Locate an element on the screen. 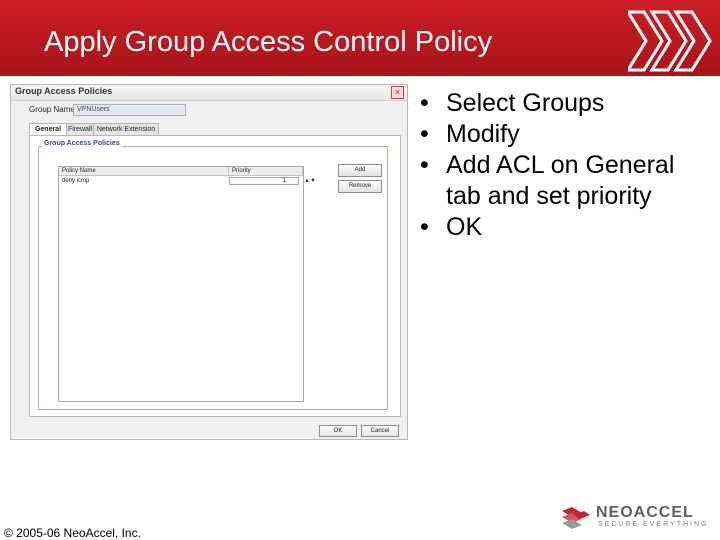 The height and width of the screenshot is (540, 720). neoaccel-logo: NEOACCEL SECURE EVERYTHING is located at coordinates (635, 517).